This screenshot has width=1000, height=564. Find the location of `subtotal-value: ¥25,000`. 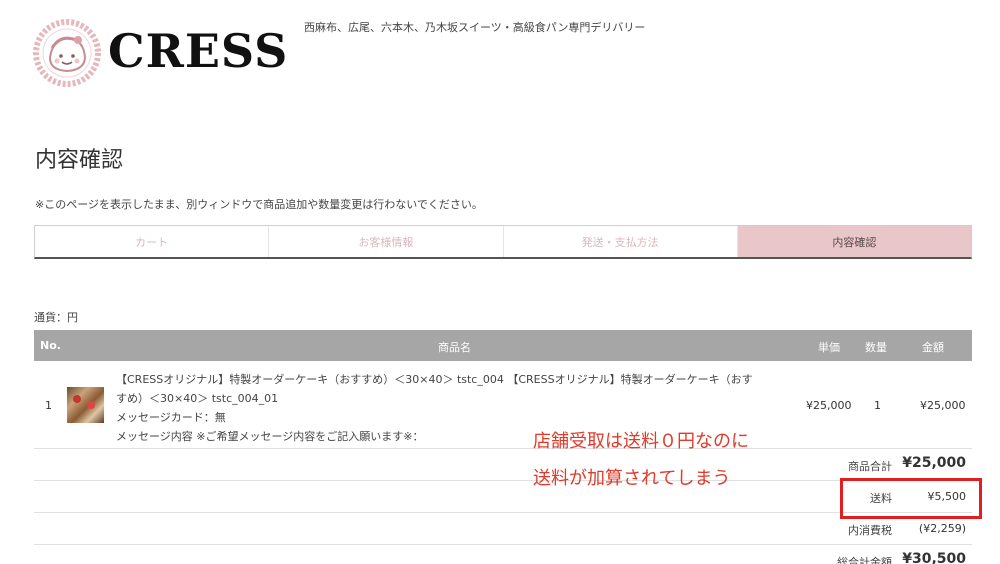

subtotal-value: ¥25,000 is located at coordinates (934, 463).